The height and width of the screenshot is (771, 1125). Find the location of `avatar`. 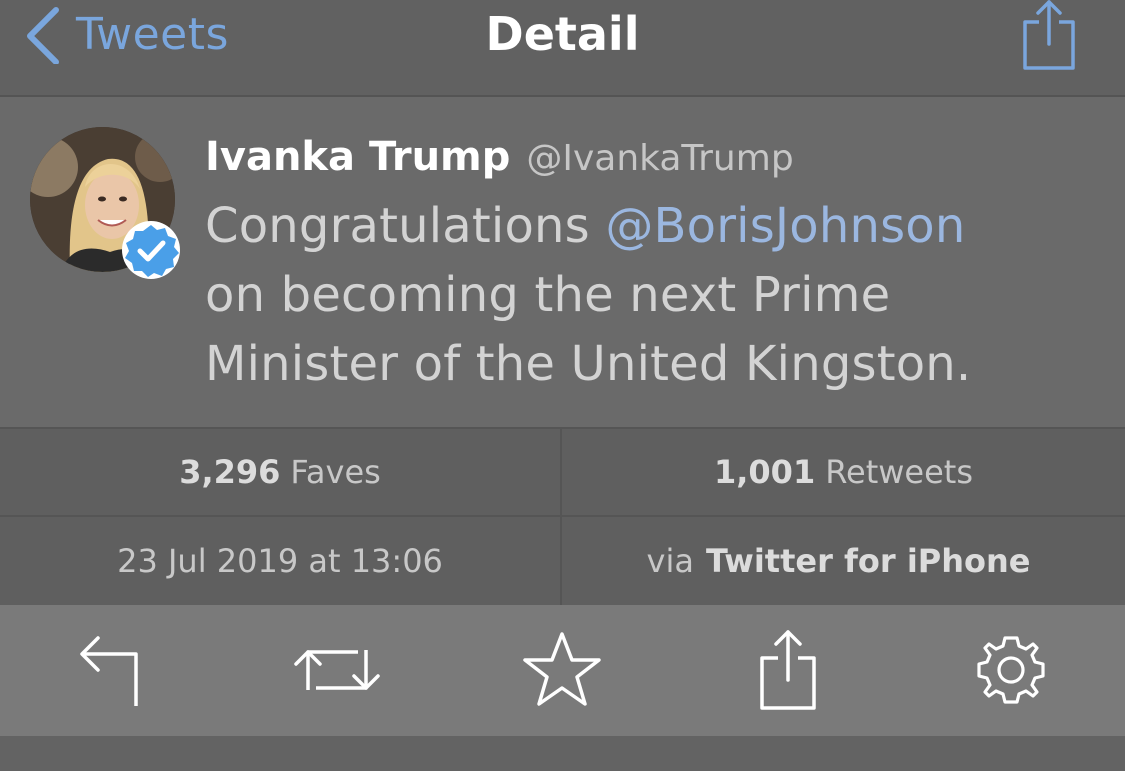

avatar is located at coordinates (105, 203).